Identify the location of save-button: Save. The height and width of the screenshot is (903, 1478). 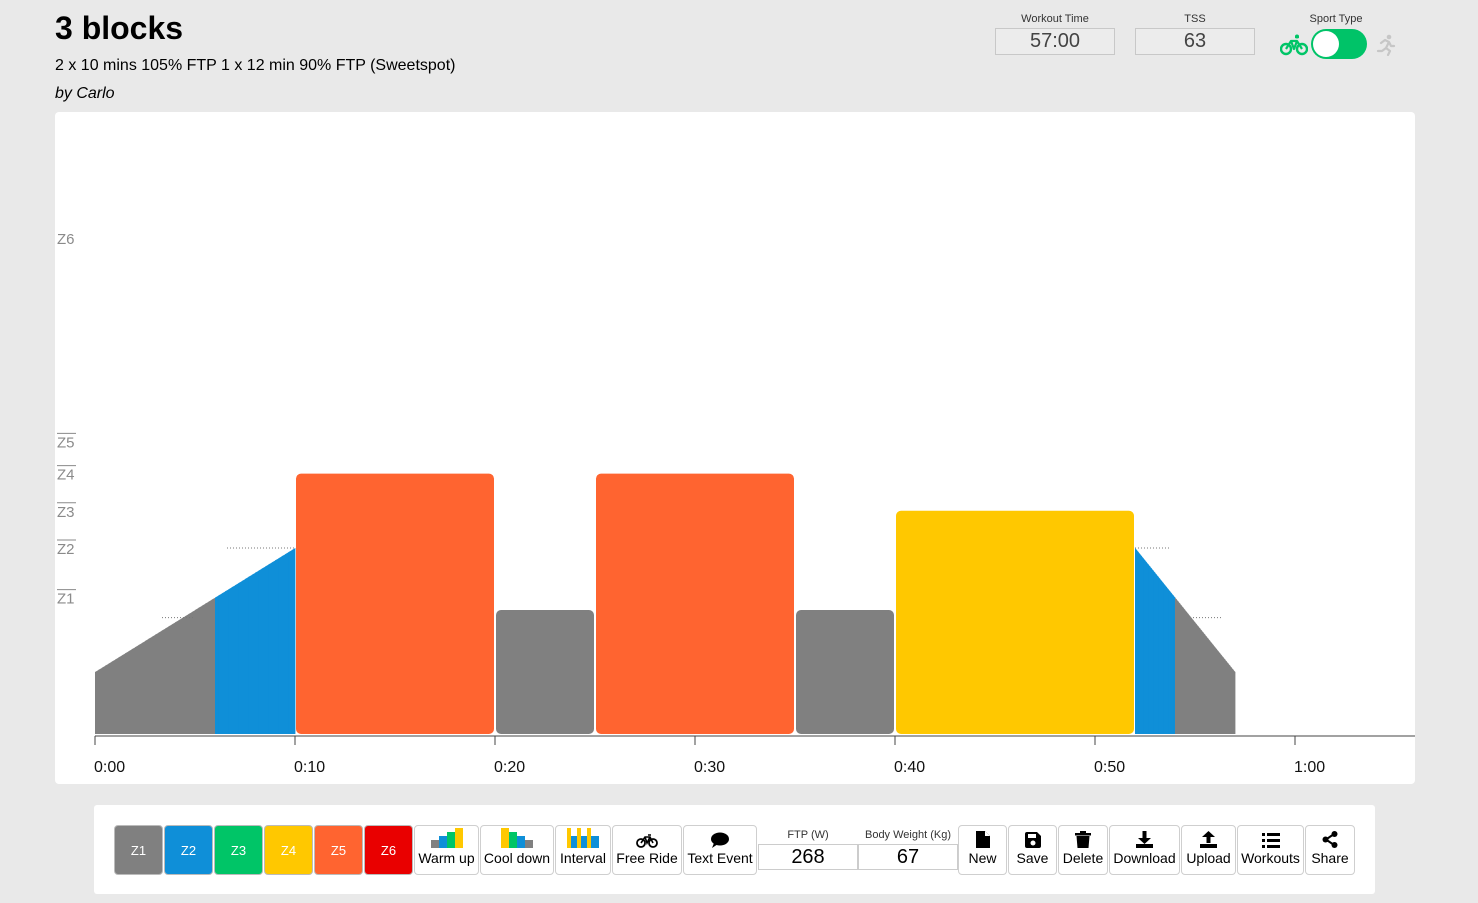
(1032, 850).